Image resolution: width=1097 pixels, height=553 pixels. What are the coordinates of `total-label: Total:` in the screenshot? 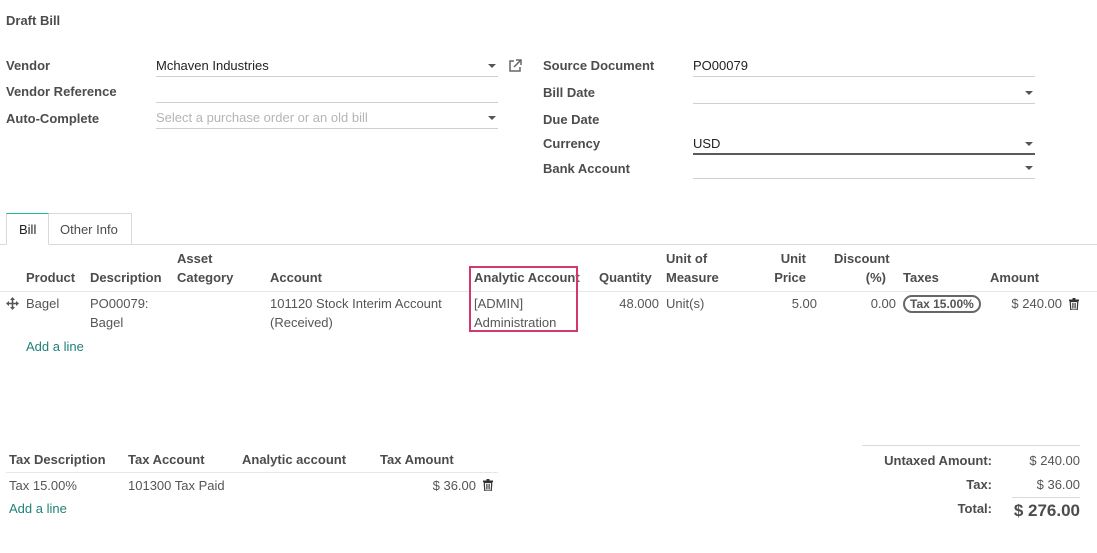 It's located at (974, 508).